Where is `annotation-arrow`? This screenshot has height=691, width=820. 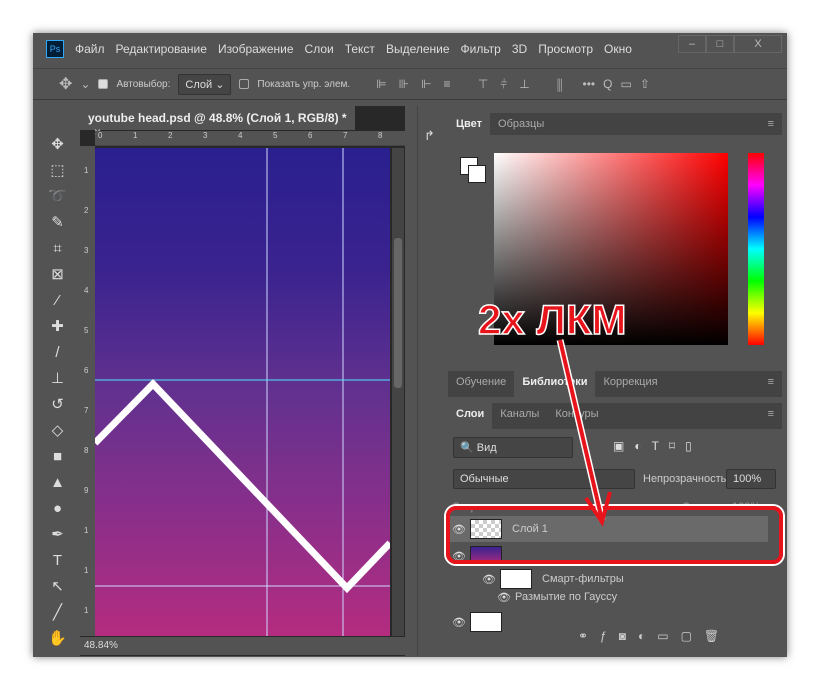
annotation-arrow is located at coordinates (584, 433).